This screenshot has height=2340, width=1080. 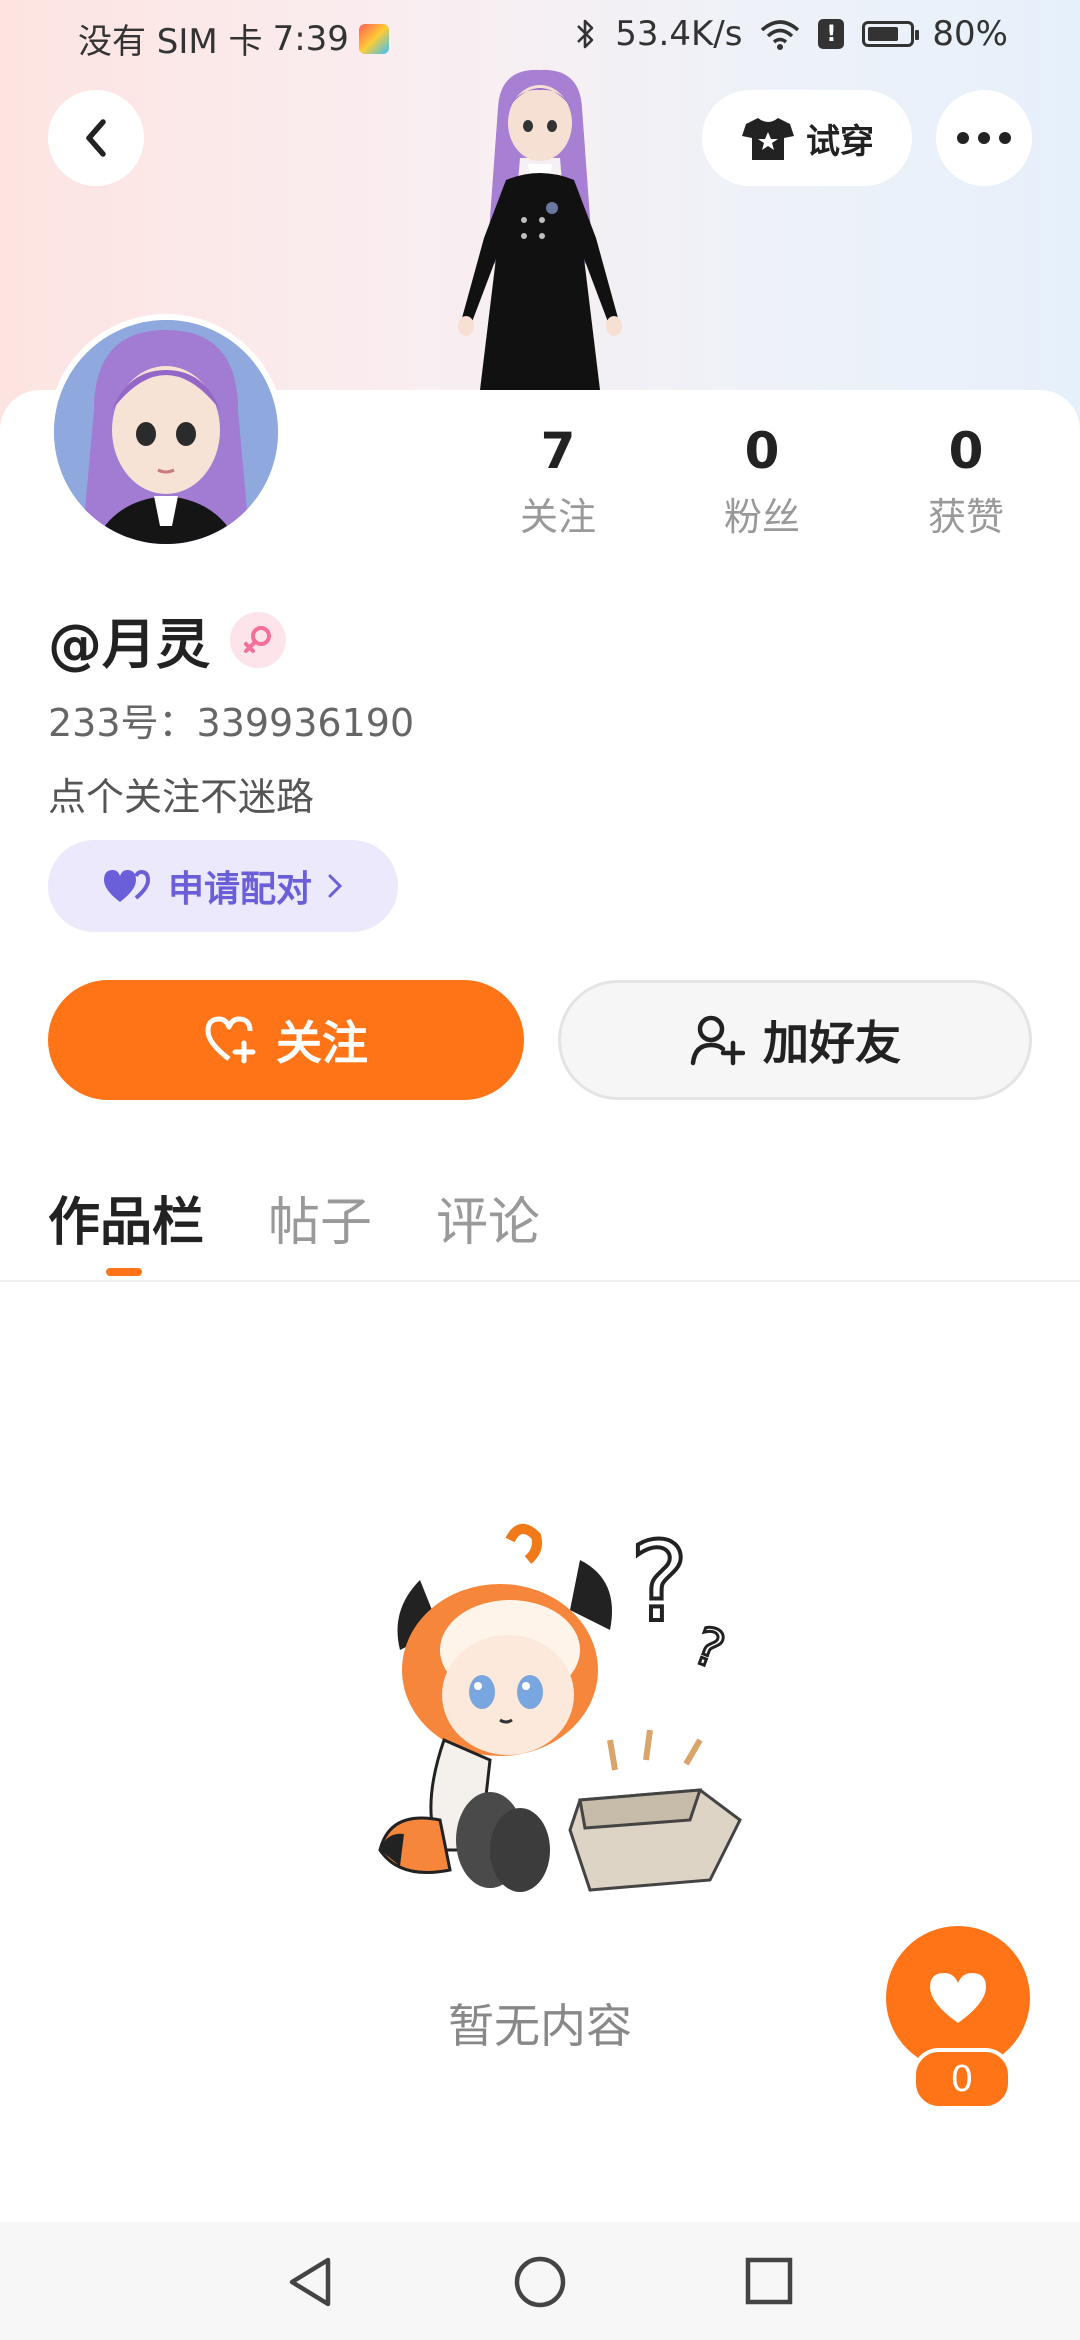 I want to click on more-dots-icon, so click(x=984, y=138).